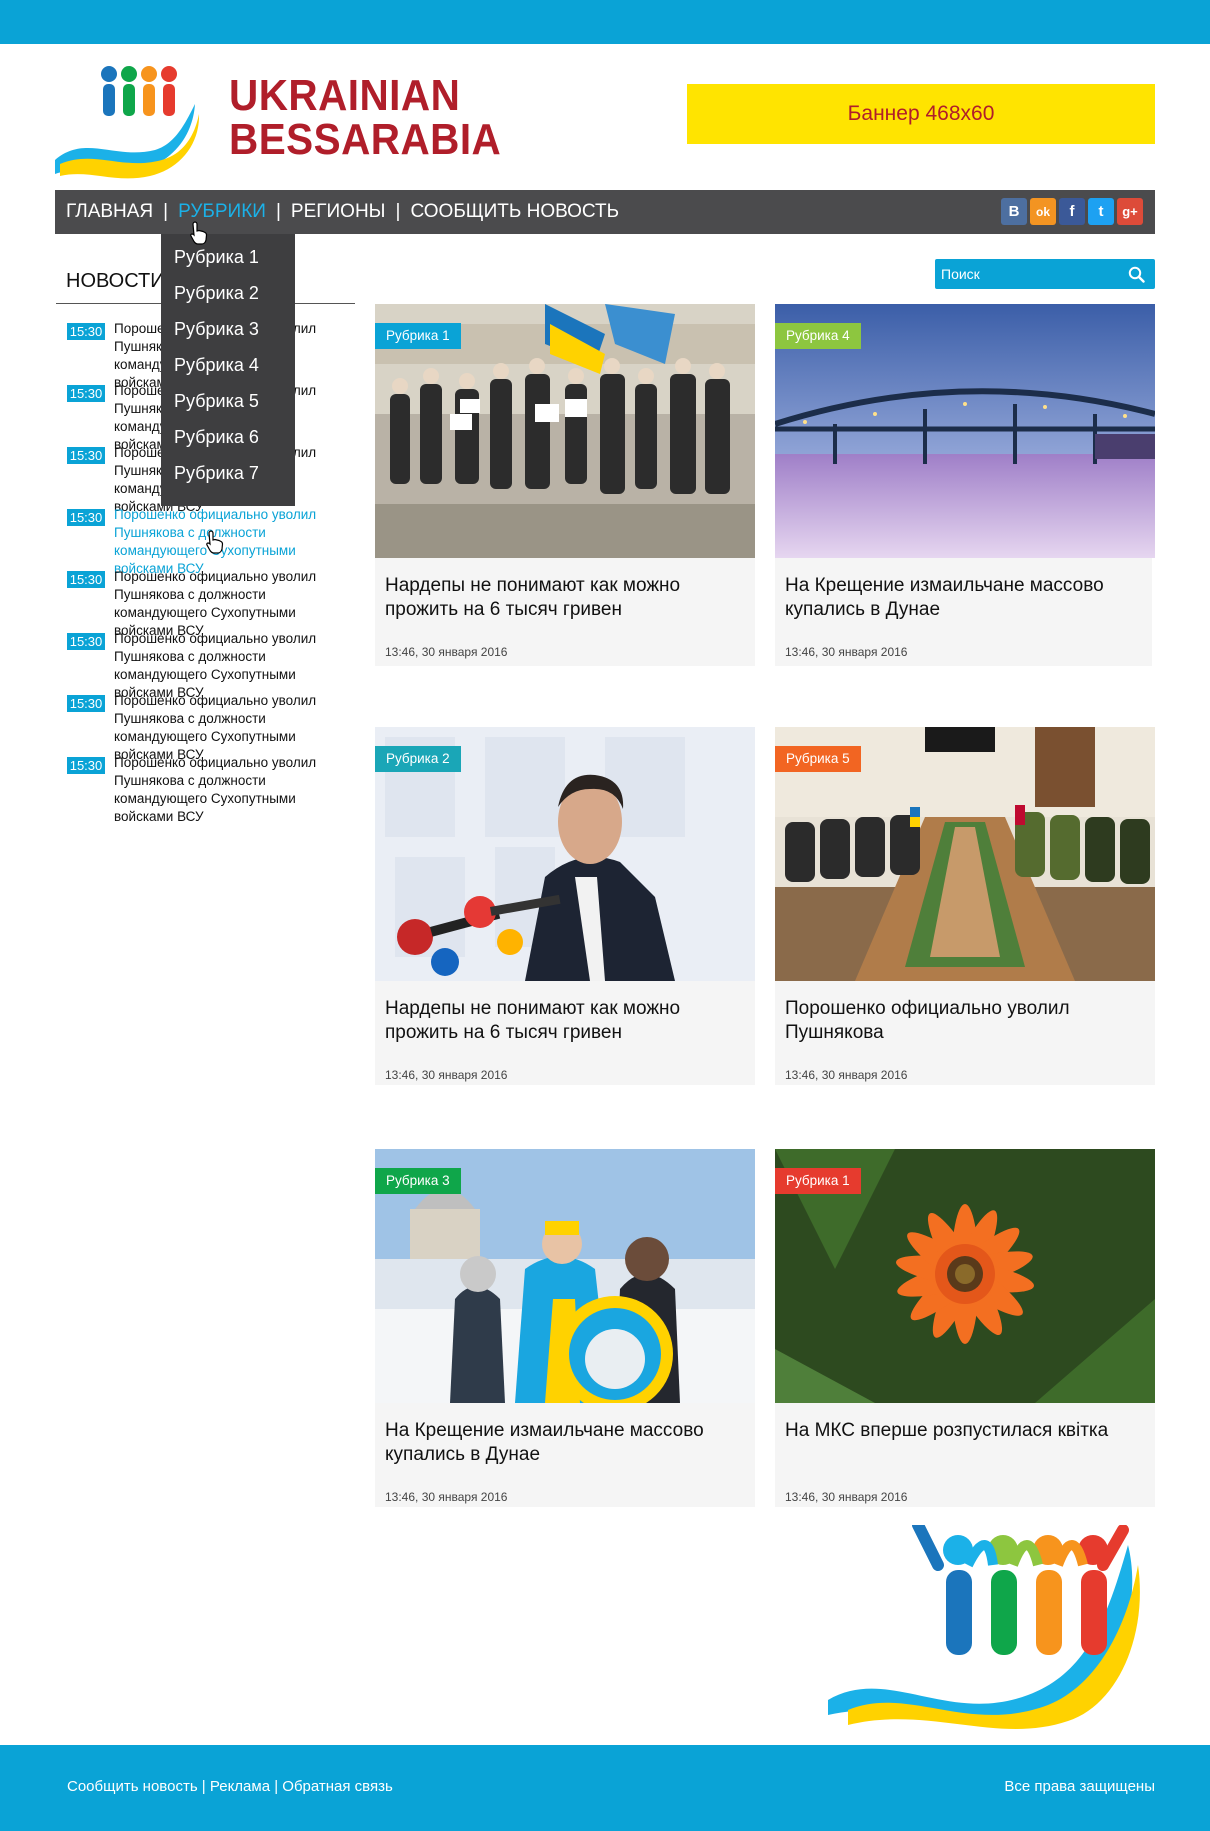 The image size is (1210, 1831). I want to click on top-bar, so click(605, 22).